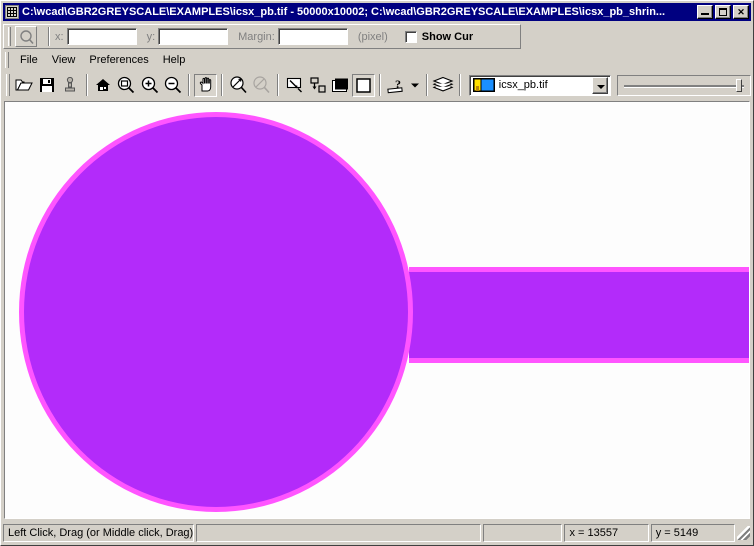 This screenshot has width=754, height=546. I want to click on chevron-down-glyph, so click(415, 85).